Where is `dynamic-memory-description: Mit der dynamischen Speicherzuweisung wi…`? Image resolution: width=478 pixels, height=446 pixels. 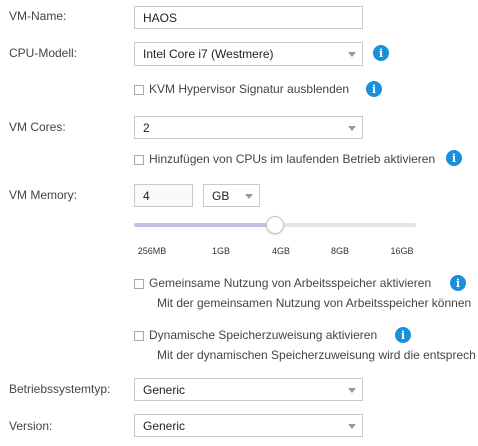 dynamic-memory-description: Mit der dynamischen Speicherzuweisung wi… is located at coordinates (316, 355).